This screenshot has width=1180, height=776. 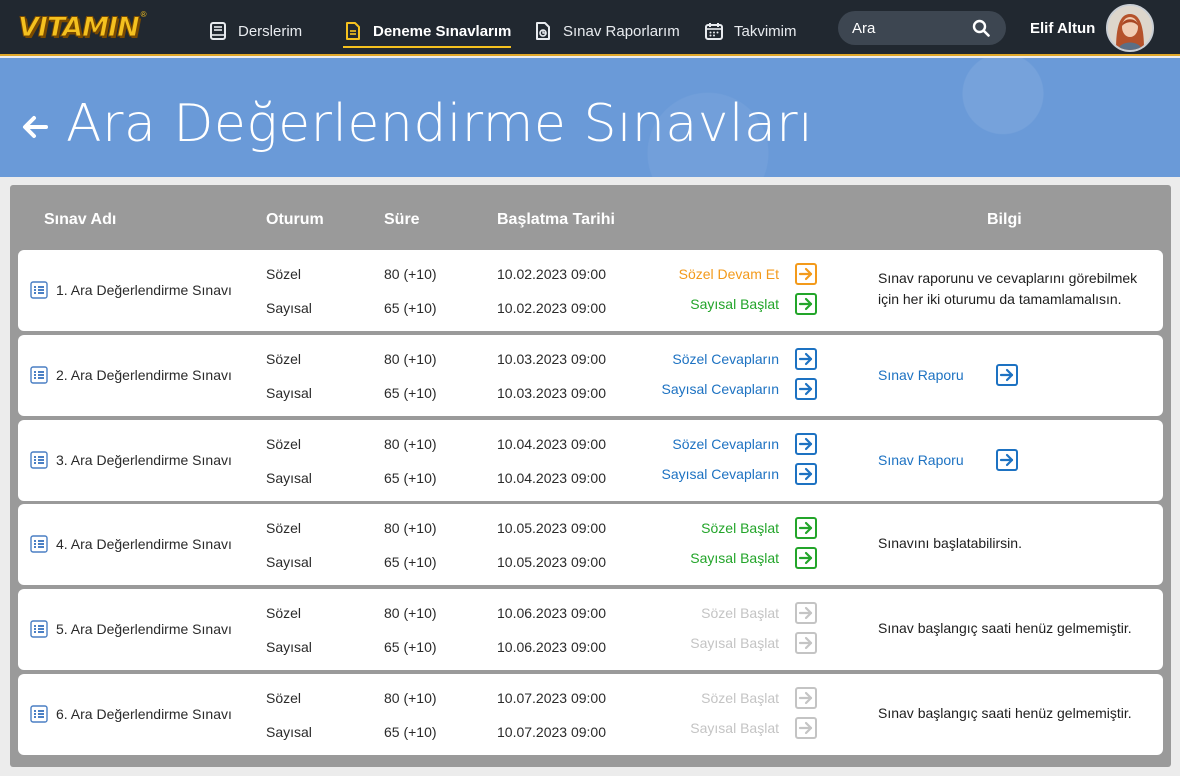 I want to click on start-date-sayisal: 10.03.2023 09:00, so click(x=551, y=393).